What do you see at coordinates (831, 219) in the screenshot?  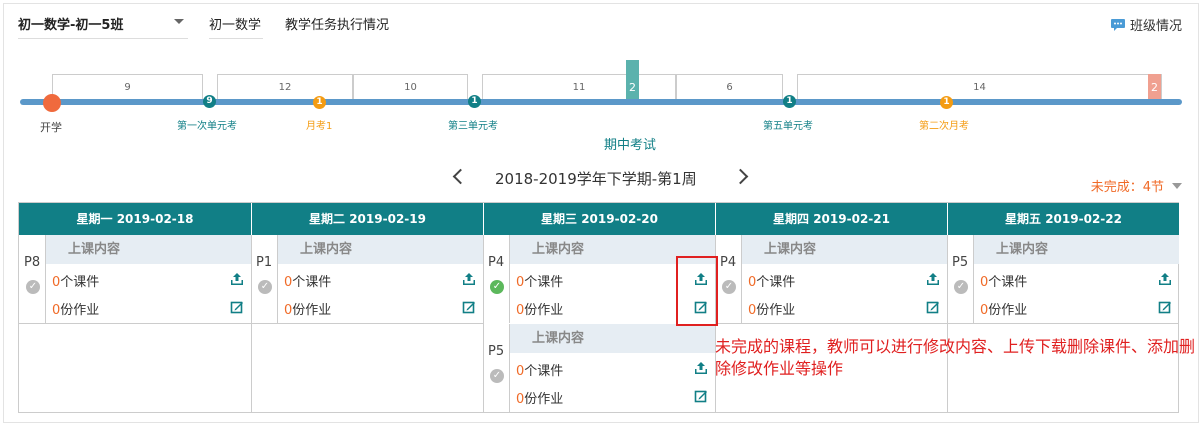 I see `day-header: 星期四 2019-02-21` at bounding box center [831, 219].